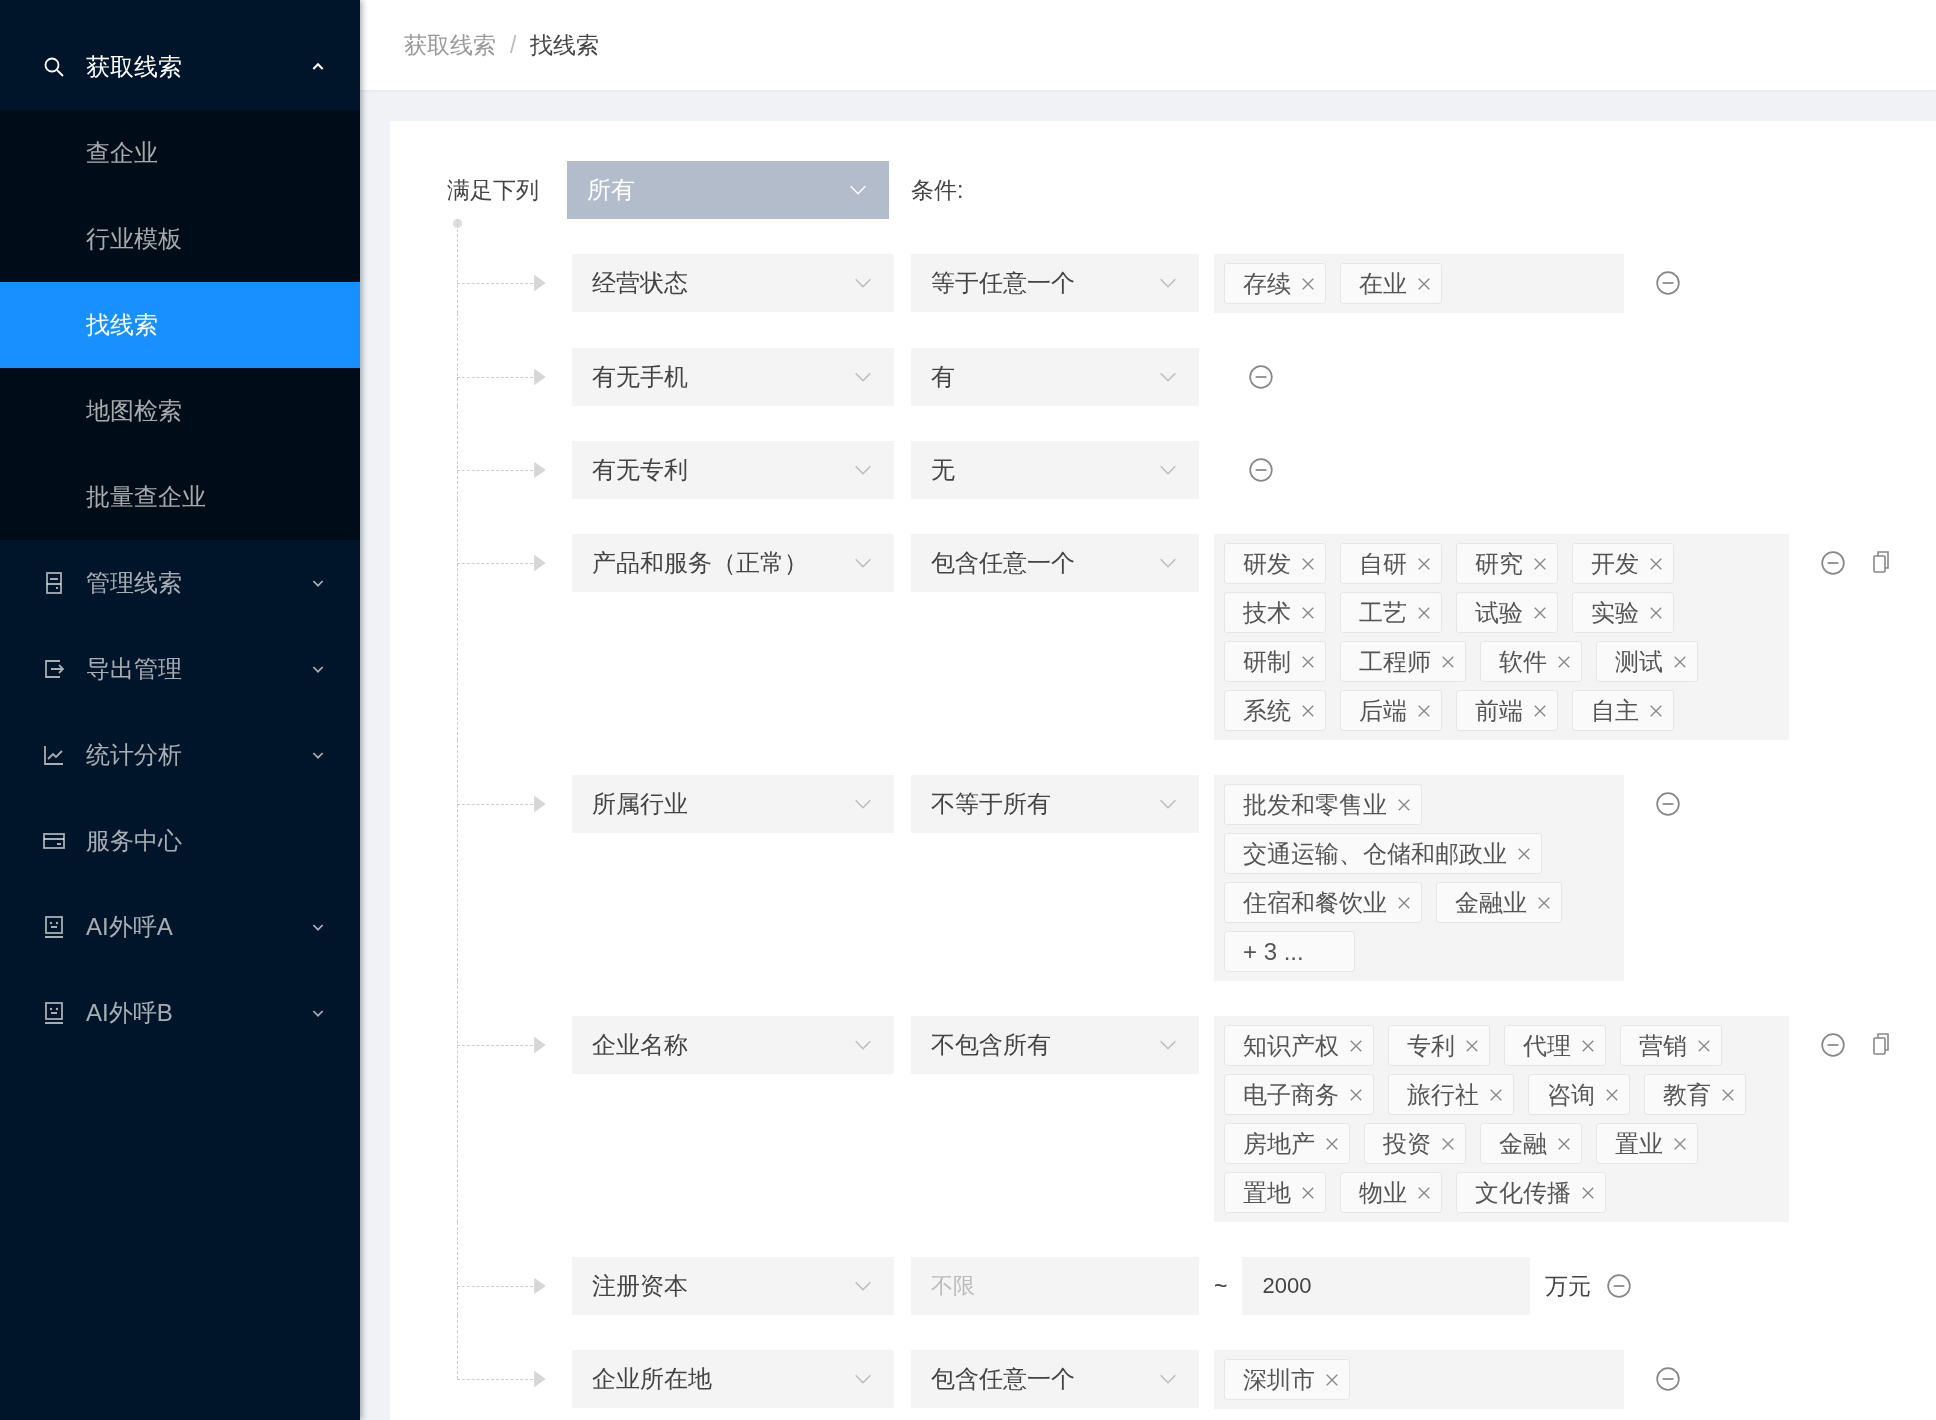  What do you see at coordinates (1299, 1094) in the screenshot?
I see `tag: 电子商务` at bounding box center [1299, 1094].